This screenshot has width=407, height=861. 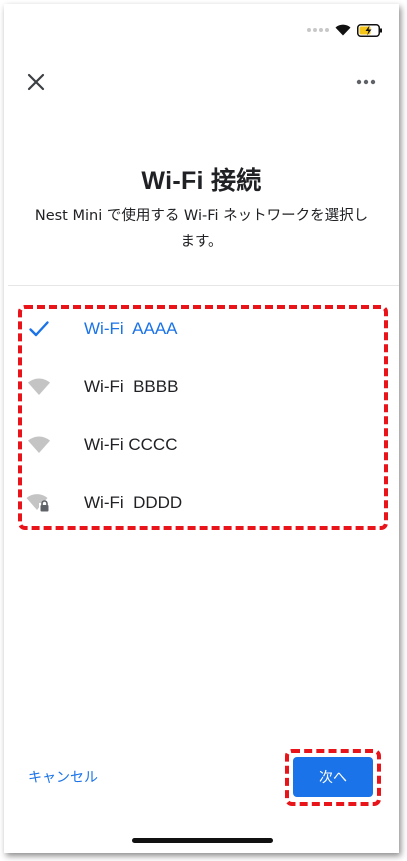 What do you see at coordinates (203, 387) in the screenshot?
I see `network-item-bbbb: Wi-Fi BBBB` at bounding box center [203, 387].